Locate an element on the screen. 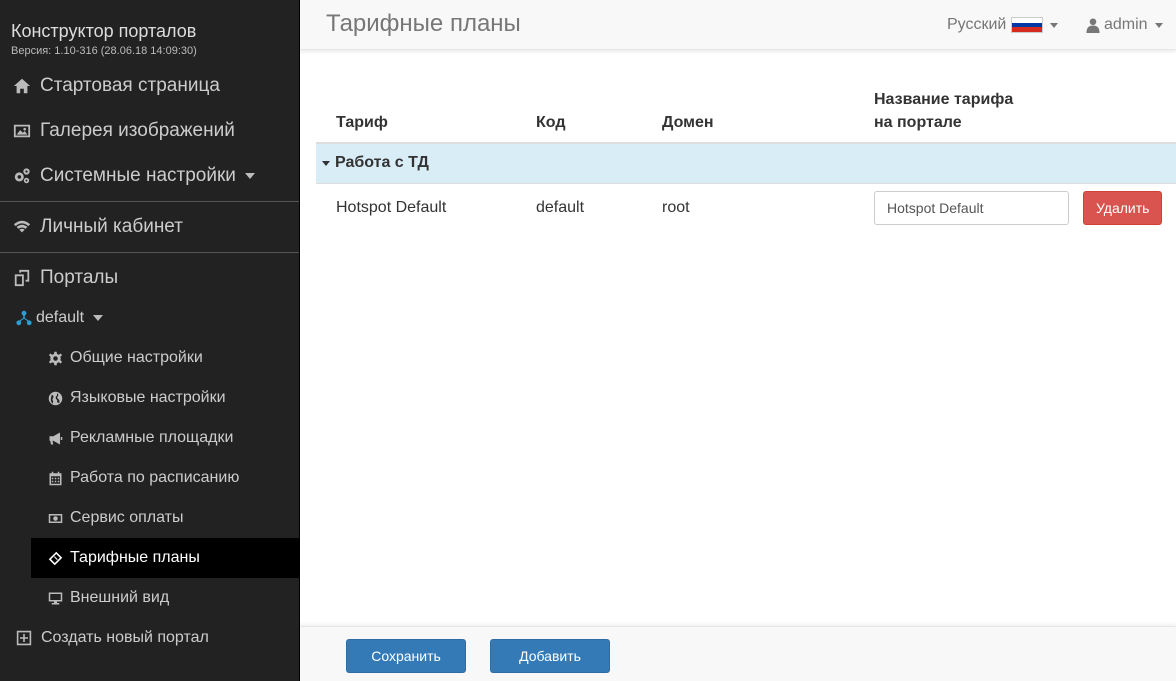 The width and height of the screenshot is (1176, 681). sidebar-item-label: Рекламные площадки is located at coordinates (152, 437).